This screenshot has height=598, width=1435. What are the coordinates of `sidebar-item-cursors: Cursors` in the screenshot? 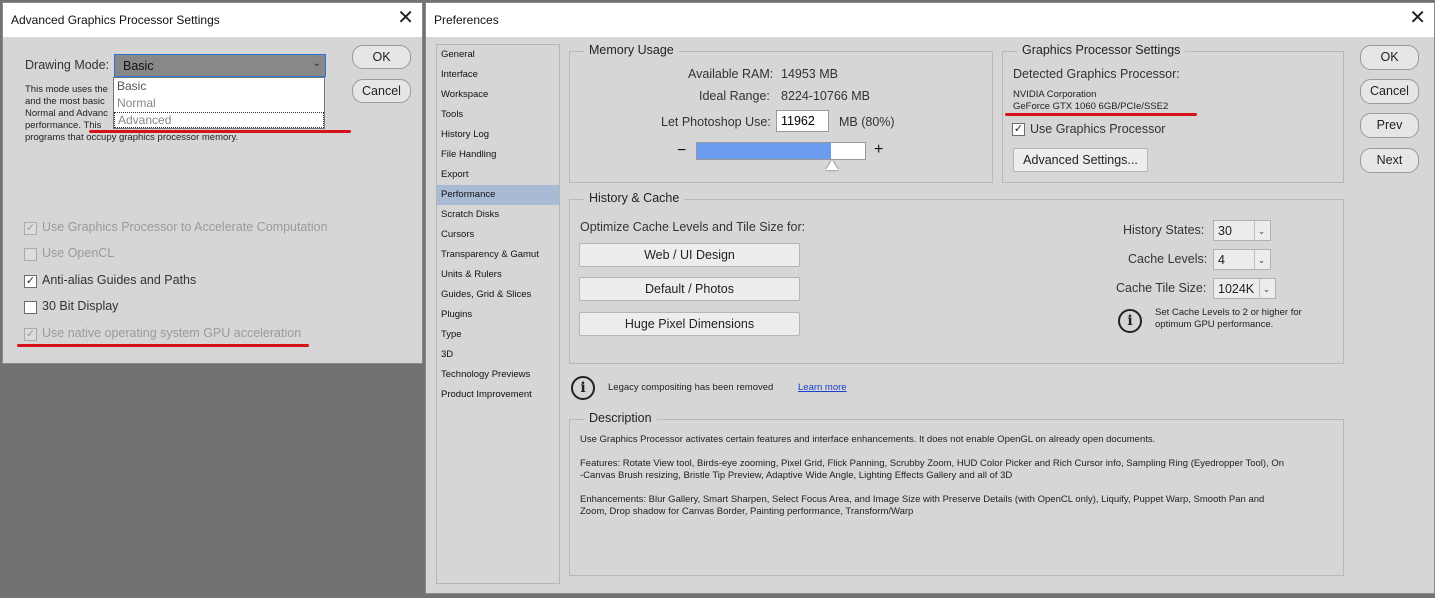 It's located at (498, 235).